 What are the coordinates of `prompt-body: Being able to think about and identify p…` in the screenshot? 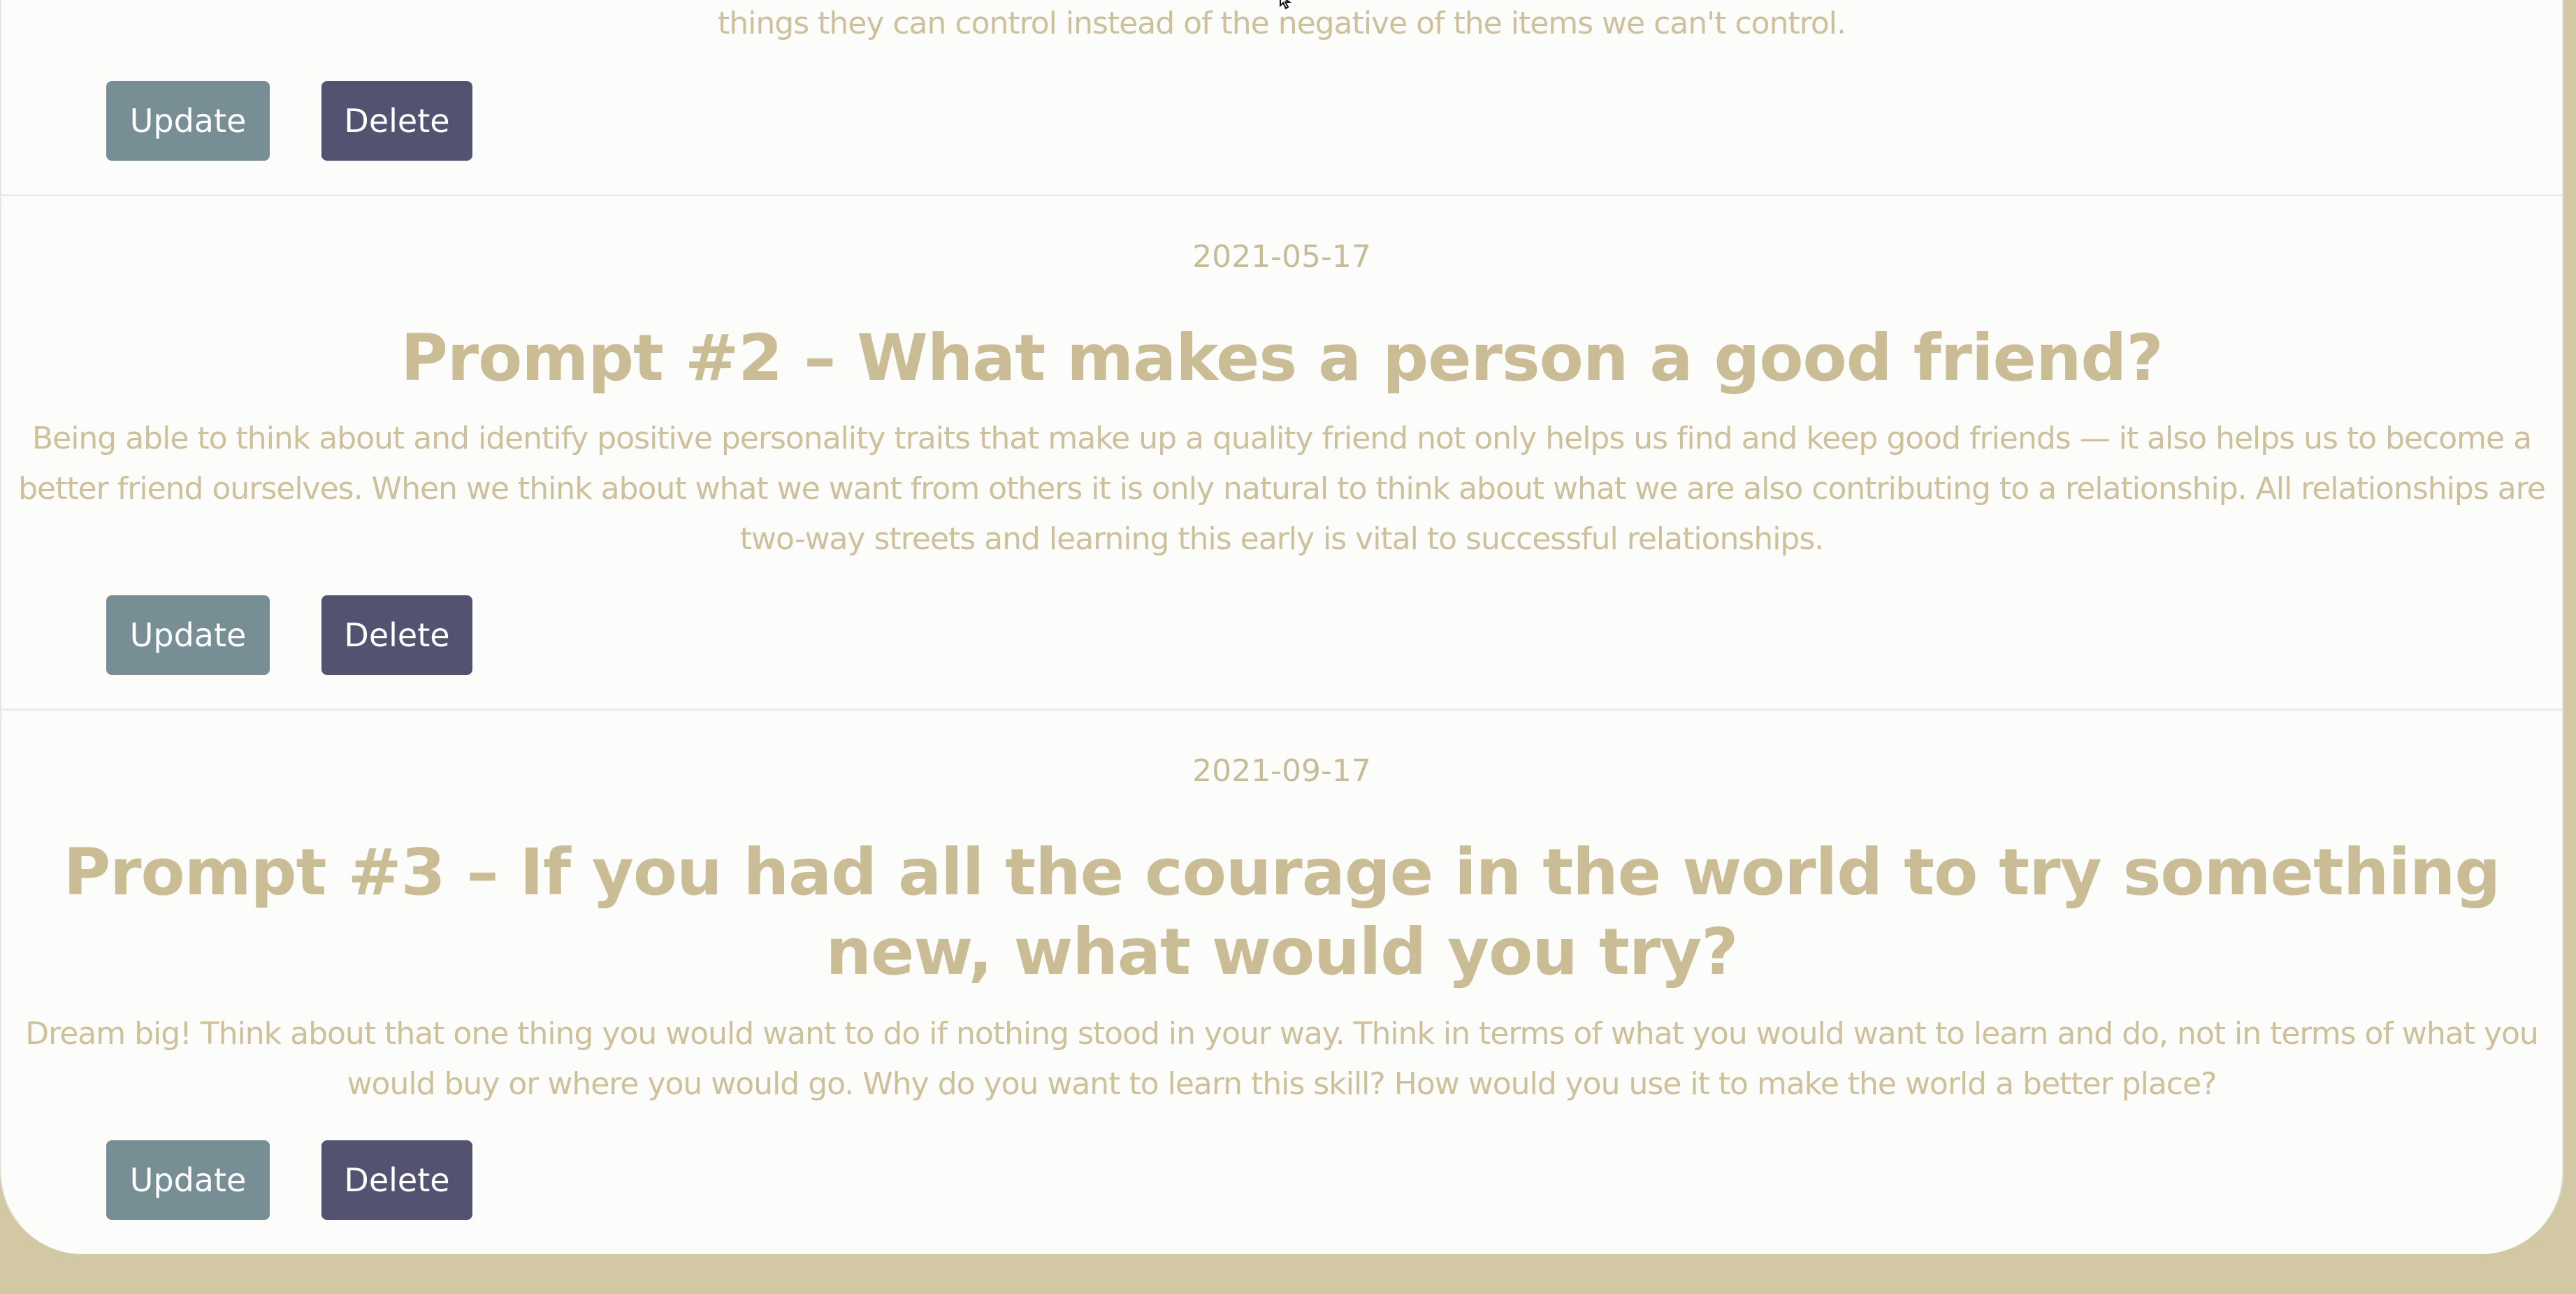 It's located at (1282, 489).